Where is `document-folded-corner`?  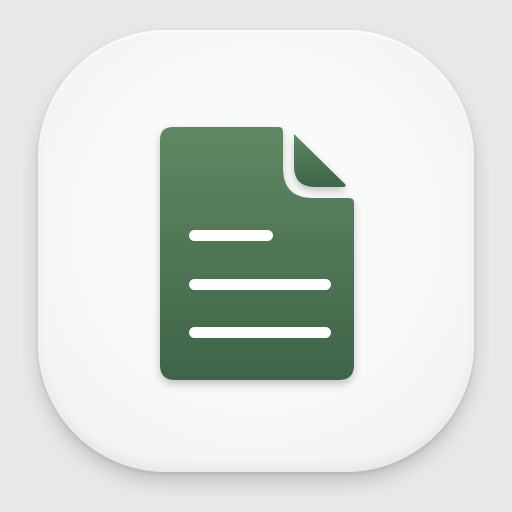 document-folded-corner is located at coordinates (320, 160).